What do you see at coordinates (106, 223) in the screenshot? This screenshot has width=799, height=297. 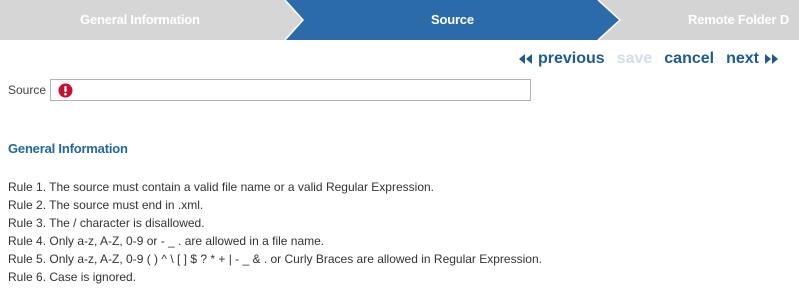 I see `rule-item: Rule 3. The / character is disallowed.` at bounding box center [106, 223].